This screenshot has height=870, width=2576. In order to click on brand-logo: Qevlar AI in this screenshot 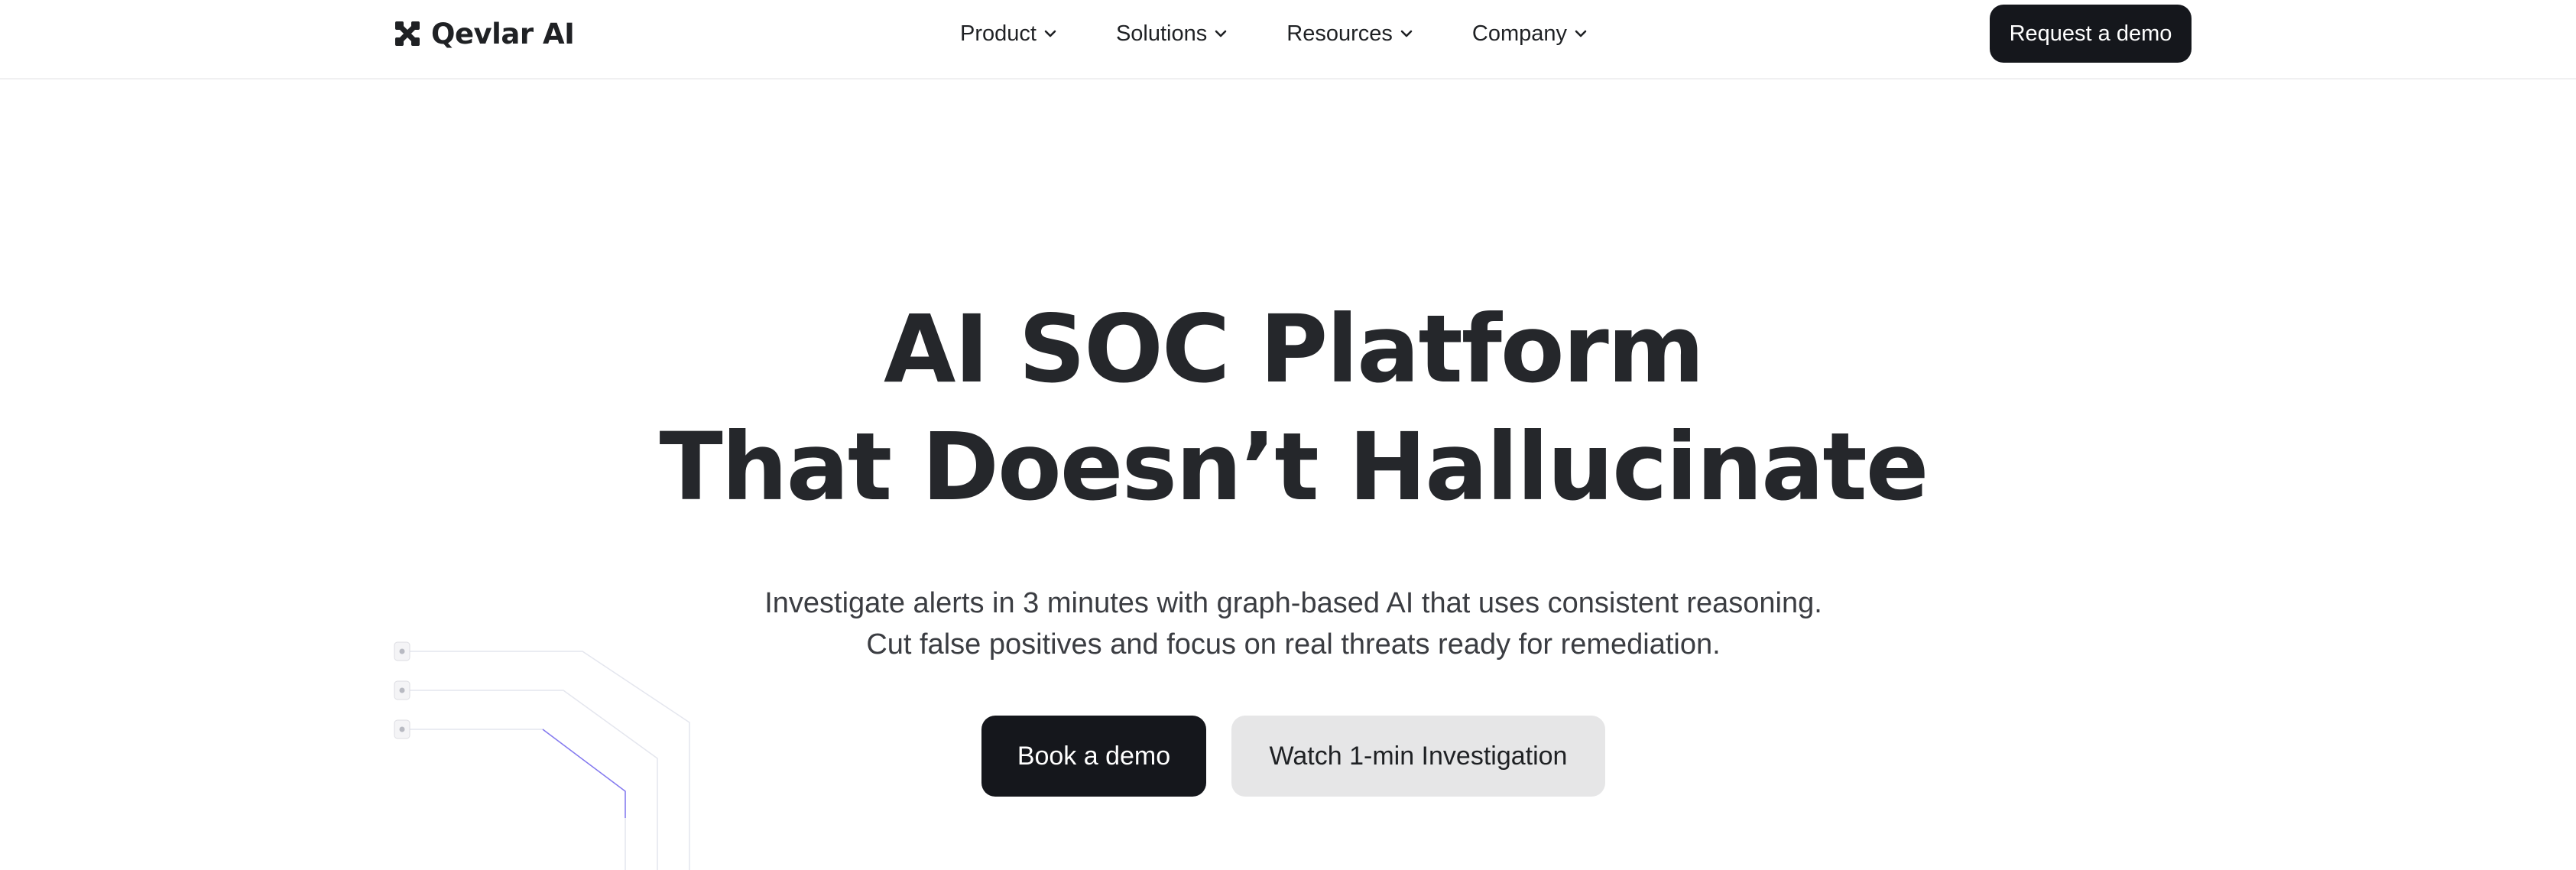, I will do `click(484, 33)`.